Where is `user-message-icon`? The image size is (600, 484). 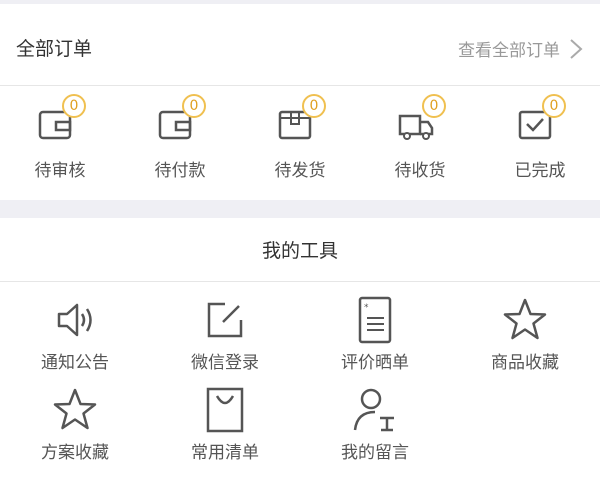 user-message-icon is located at coordinates (373, 410).